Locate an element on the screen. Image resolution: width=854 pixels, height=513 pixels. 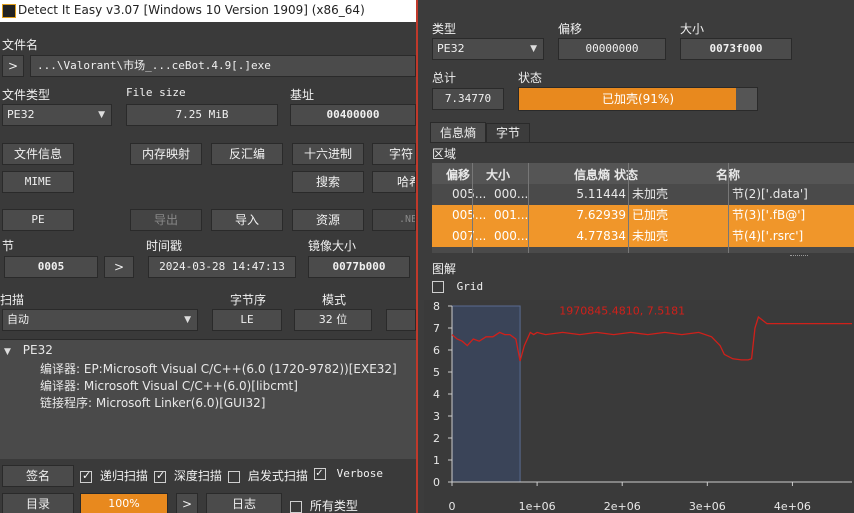
deep-scan-checkbox: 深度扫描 is located at coordinates (188, 475).